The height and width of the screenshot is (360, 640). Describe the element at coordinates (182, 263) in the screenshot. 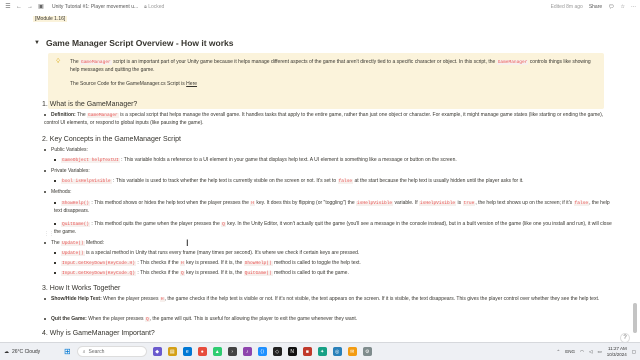

I see `inline-code: H` at that location.